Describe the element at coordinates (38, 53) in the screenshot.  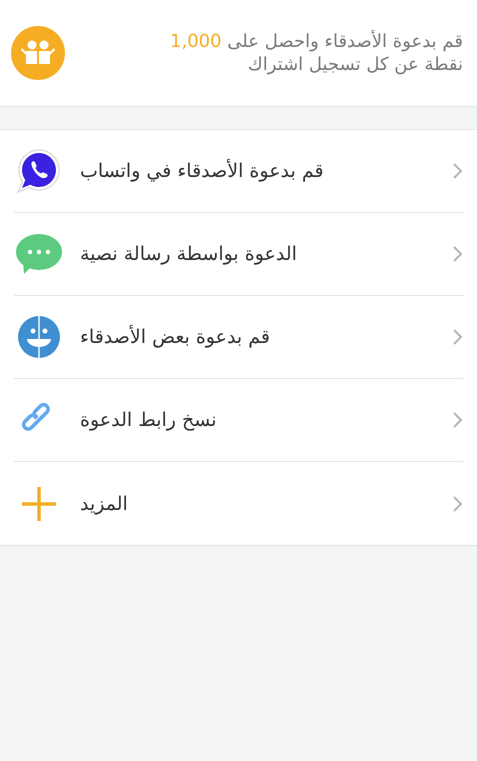
I see `friends-icon` at that location.